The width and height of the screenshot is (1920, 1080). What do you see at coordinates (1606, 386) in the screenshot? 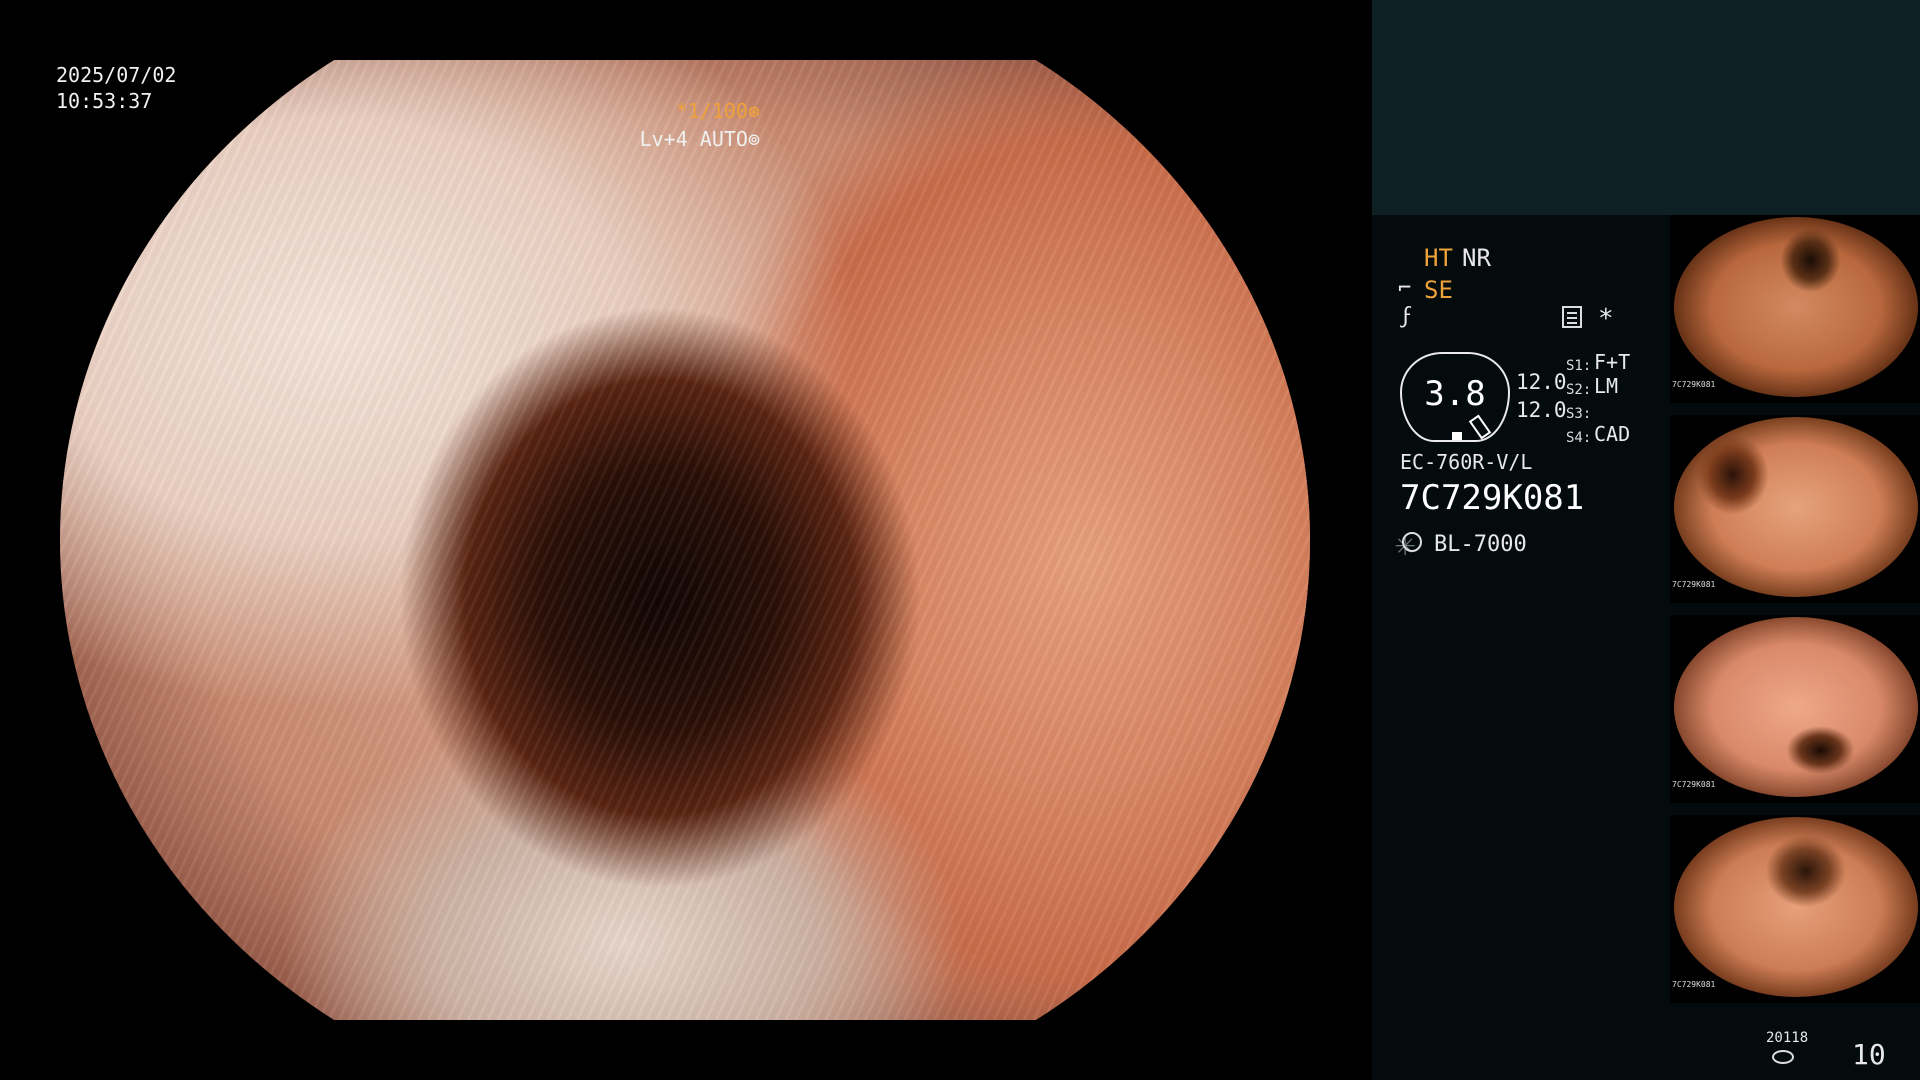
I see `s2-value: LM` at bounding box center [1606, 386].